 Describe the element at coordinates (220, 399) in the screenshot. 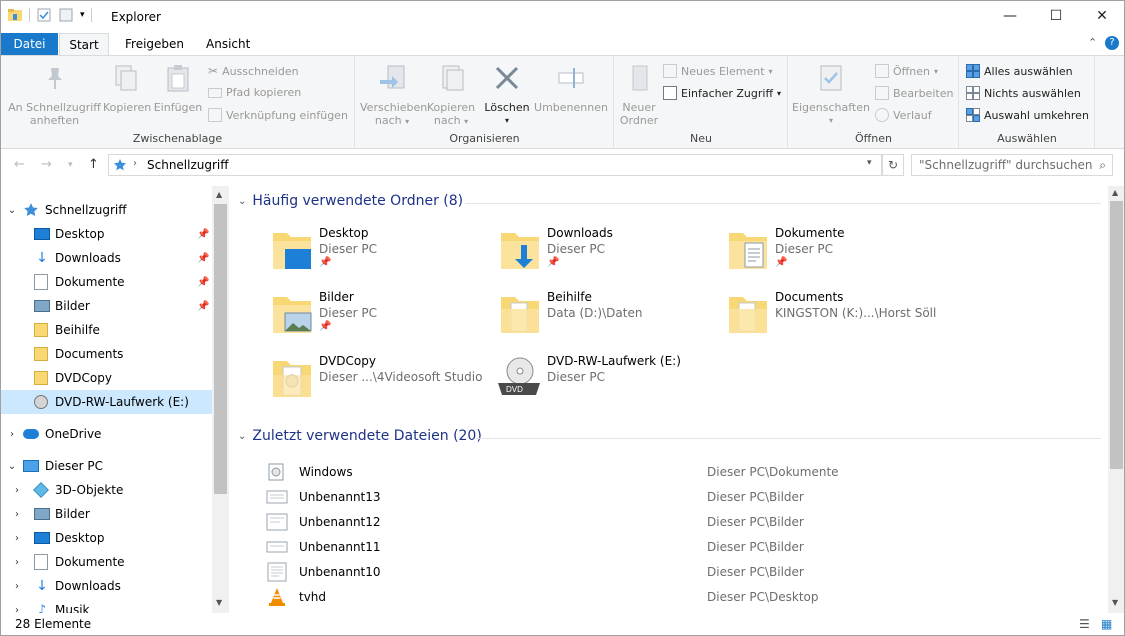

I see `nav-scrollbar: ▲ ▼` at that location.